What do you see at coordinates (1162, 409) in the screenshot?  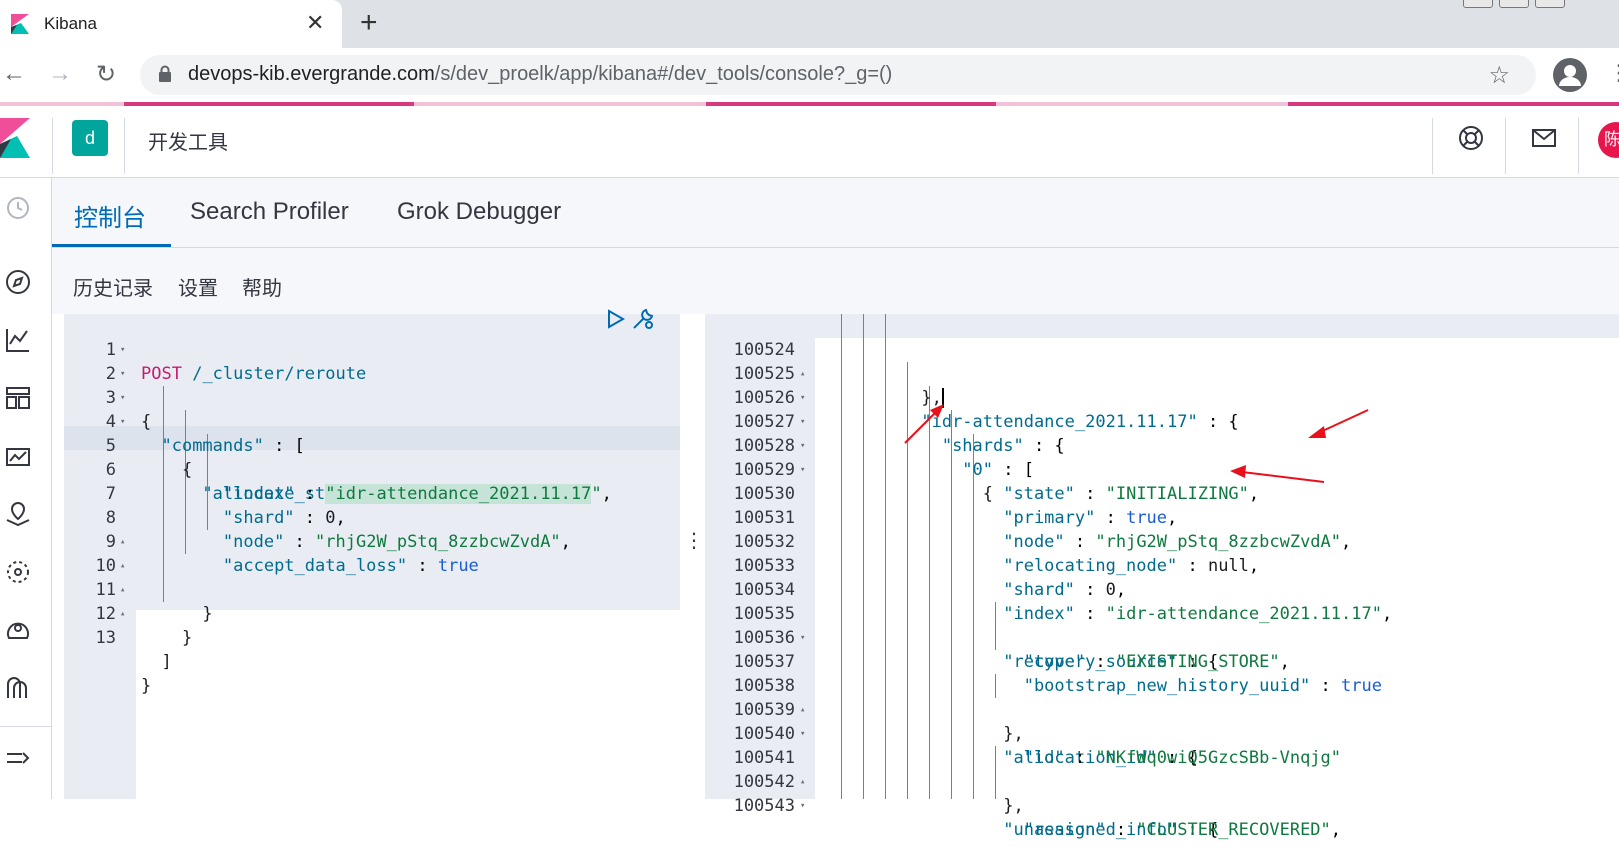 I see `code-line: 100526 ▾ "shards" : {` at bounding box center [1162, 409].